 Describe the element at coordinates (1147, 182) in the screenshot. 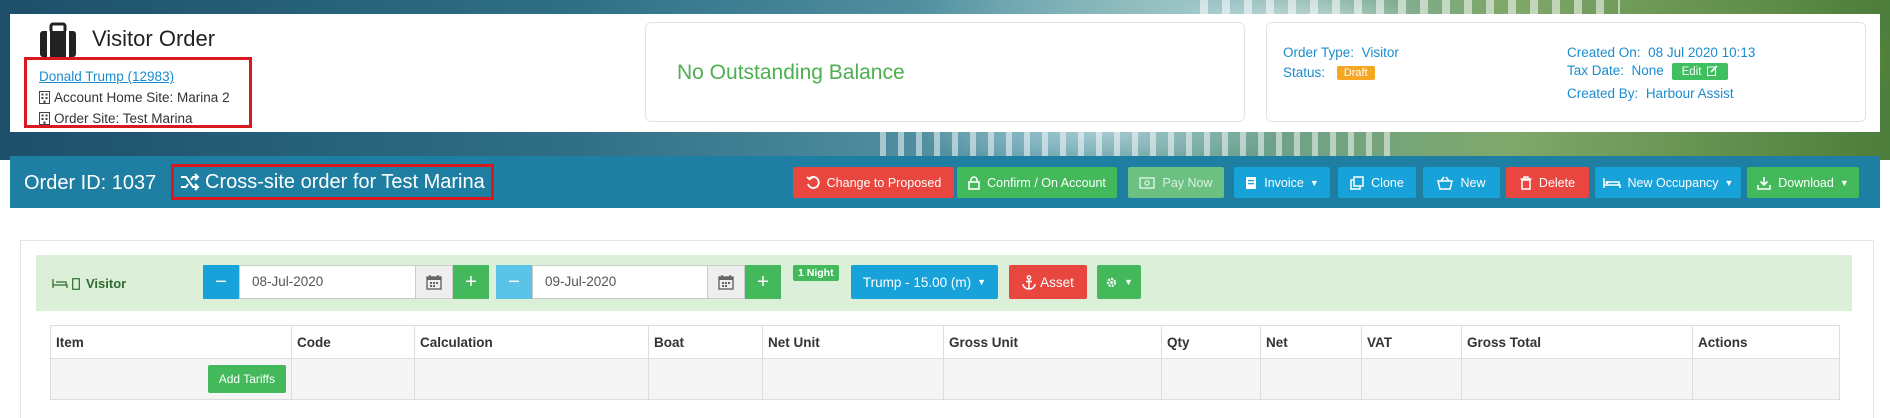

I see `money-icon` at that location.